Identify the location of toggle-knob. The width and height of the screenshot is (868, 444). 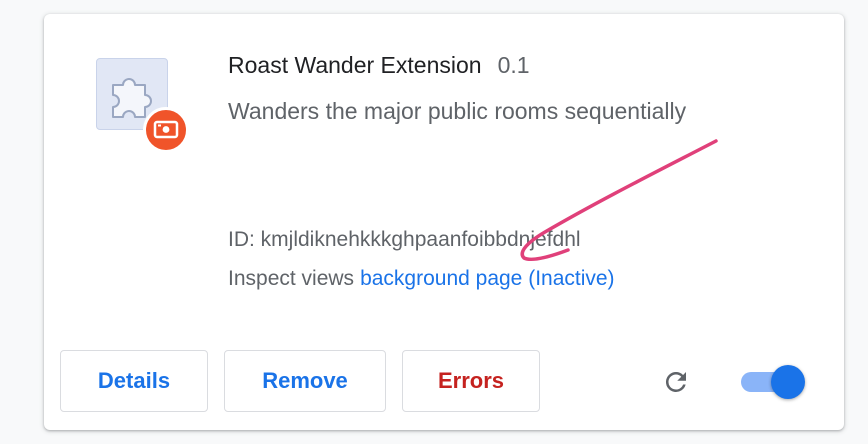
(788, 382).